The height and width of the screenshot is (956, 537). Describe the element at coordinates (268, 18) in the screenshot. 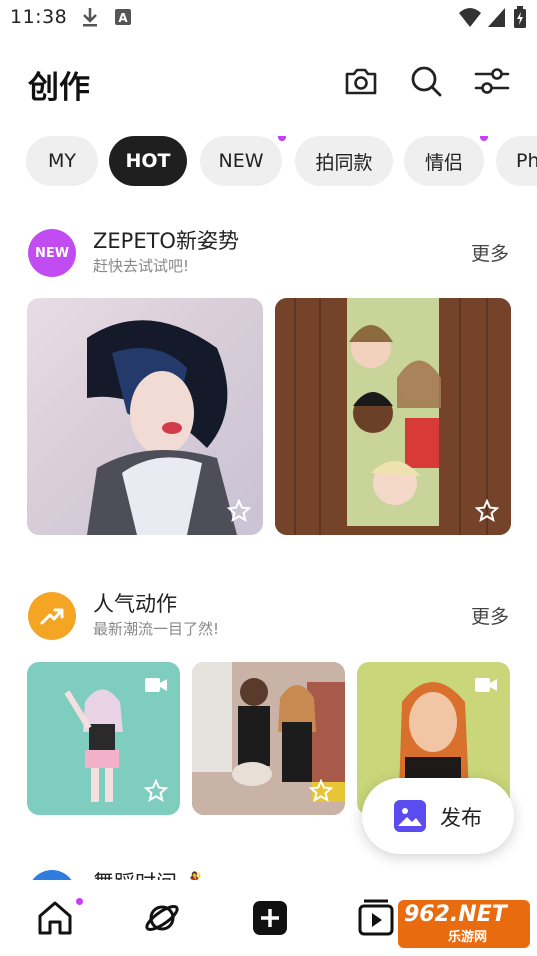

I see `status-bar: 11:38 A` at that location.